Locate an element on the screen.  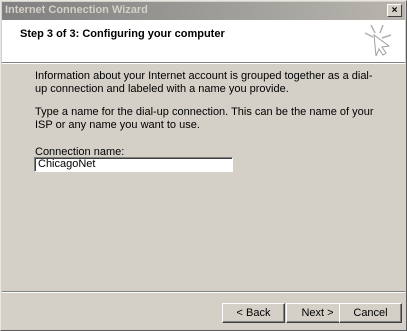
title-bar: Internet Connection Wizard × is located at coordinates (203, 11).